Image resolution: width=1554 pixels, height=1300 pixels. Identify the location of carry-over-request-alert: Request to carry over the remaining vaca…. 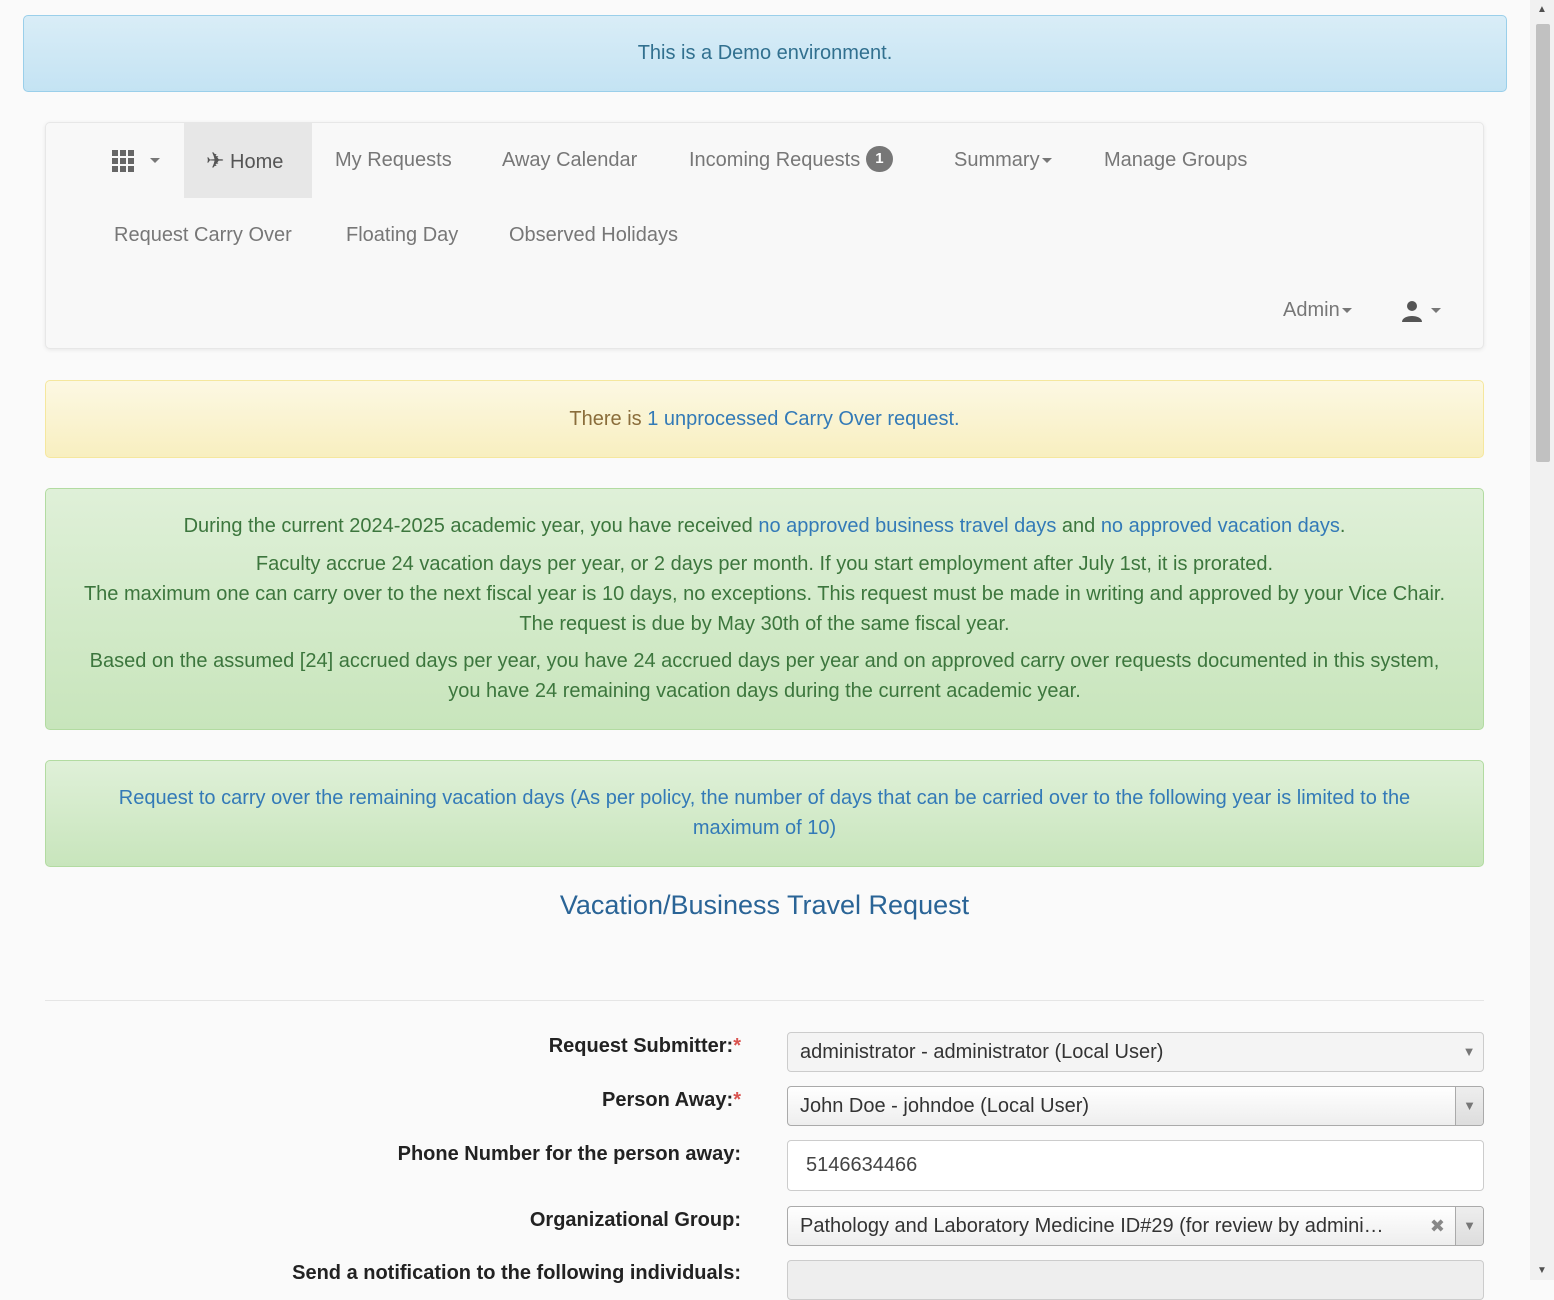
(764, 813).